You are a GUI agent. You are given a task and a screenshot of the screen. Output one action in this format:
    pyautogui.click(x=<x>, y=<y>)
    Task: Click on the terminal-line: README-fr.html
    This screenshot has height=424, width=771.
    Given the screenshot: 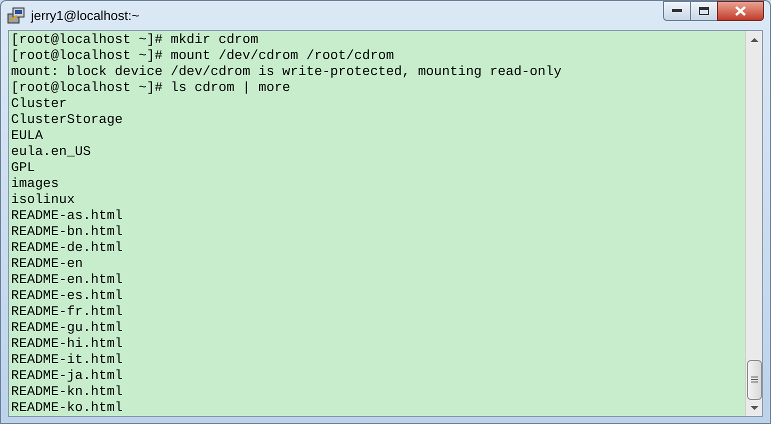 What is the action you would take?
    pyautogui.click(x=67, y=312)
    